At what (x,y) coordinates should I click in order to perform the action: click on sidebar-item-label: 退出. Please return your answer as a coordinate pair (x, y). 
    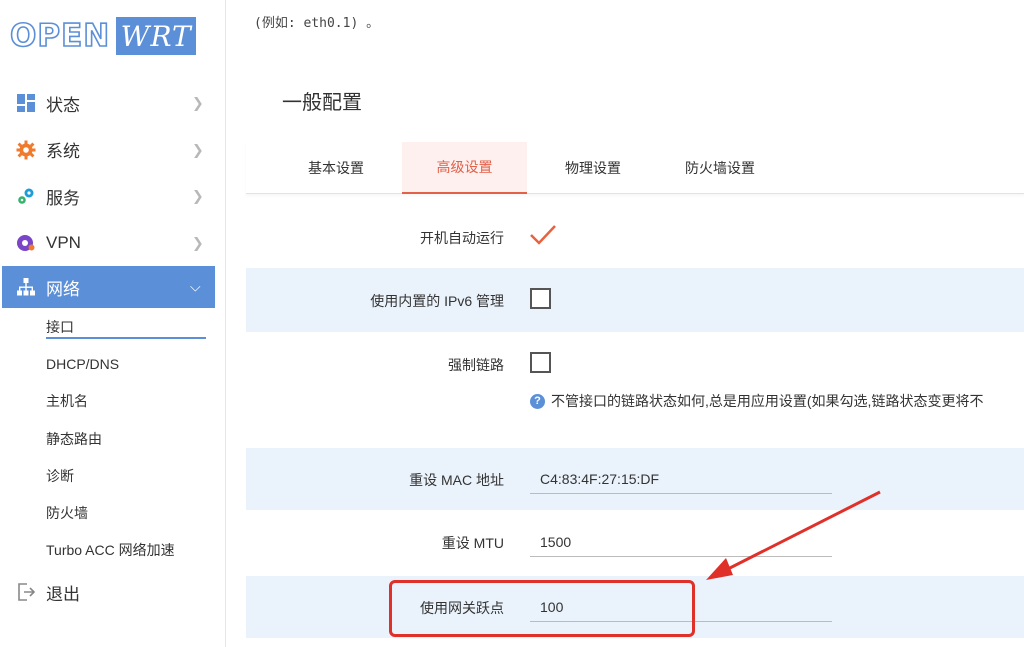
    Looking at the image, I should click on (63, 594).